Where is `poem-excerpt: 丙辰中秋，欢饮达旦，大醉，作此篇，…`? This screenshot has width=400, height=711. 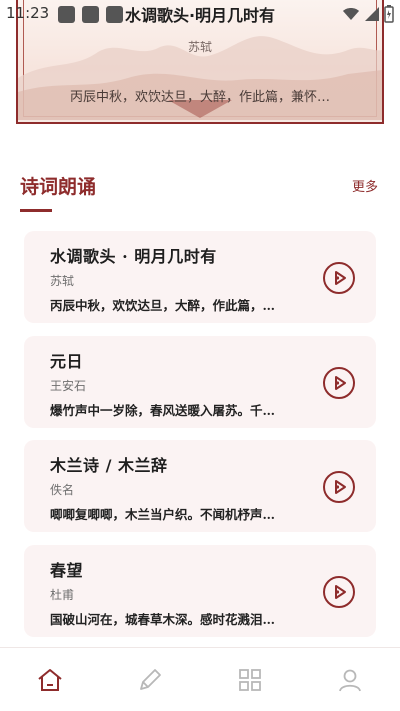 poem-excerpt: 丙辰中秋，欢饮达旦，大醉，作此篇，… is located at coordinates (163, 305).